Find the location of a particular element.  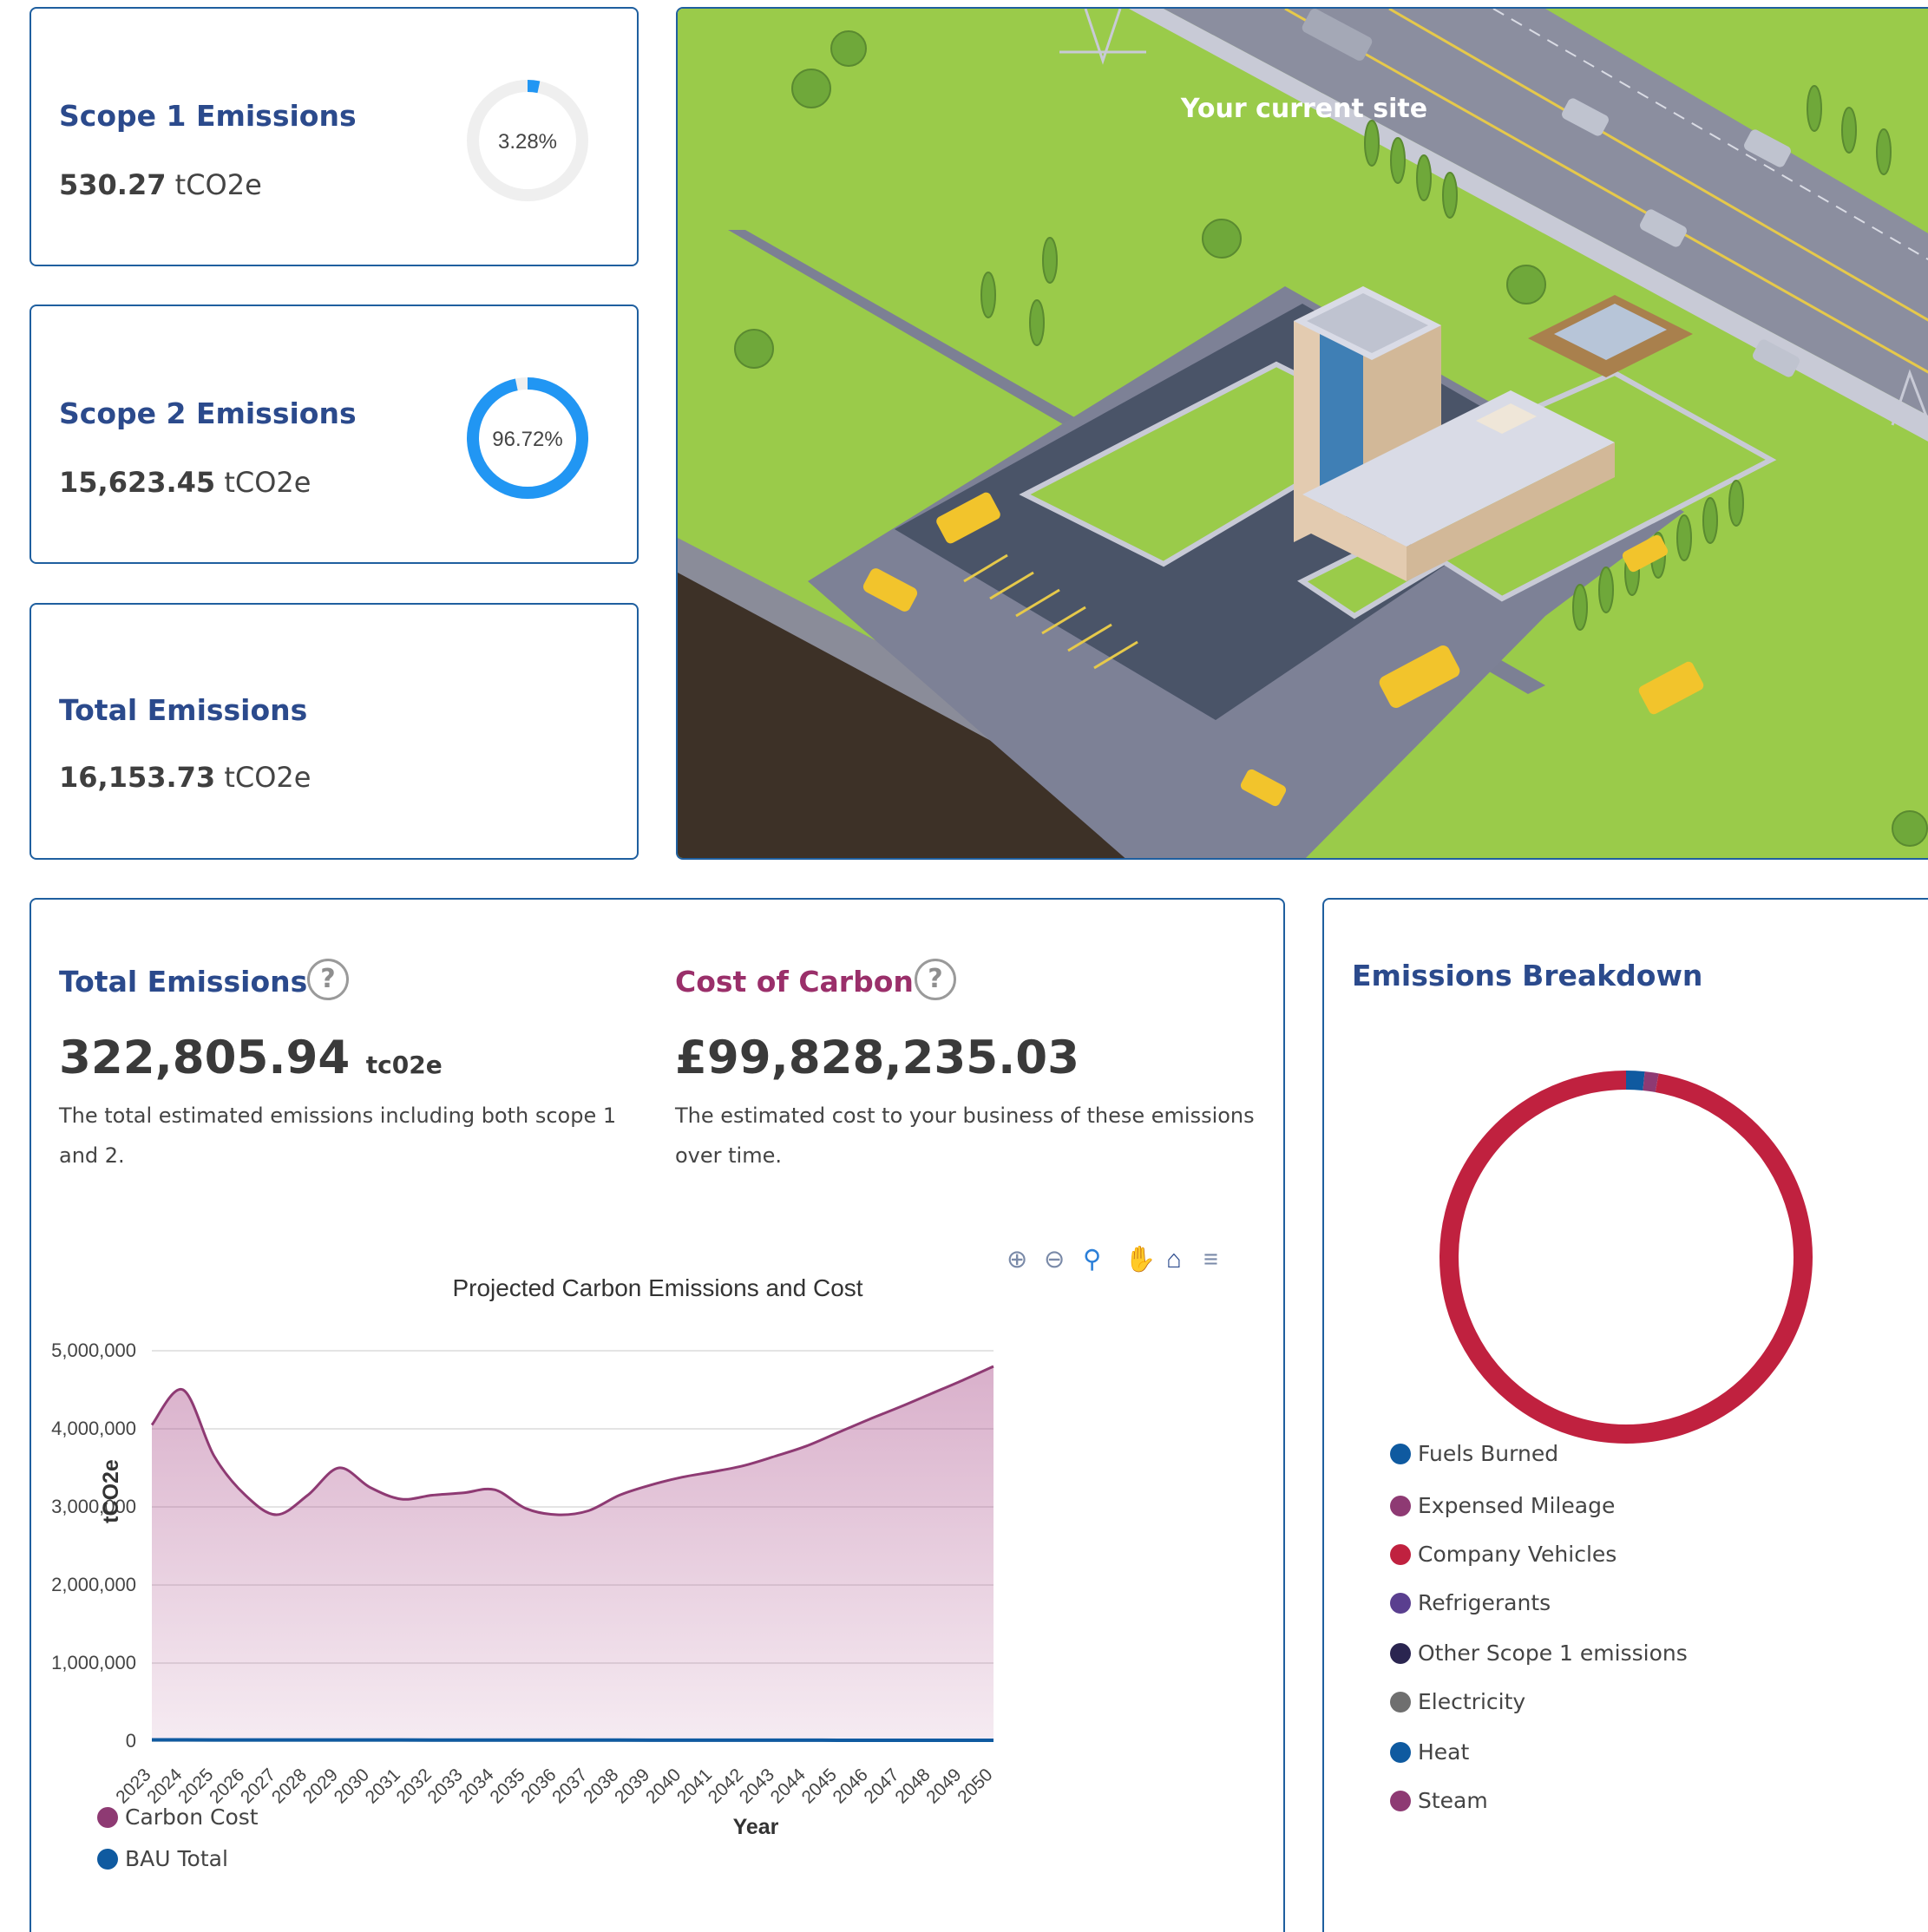

legend-bau-total-marker is located at coordinates (107, 1859).